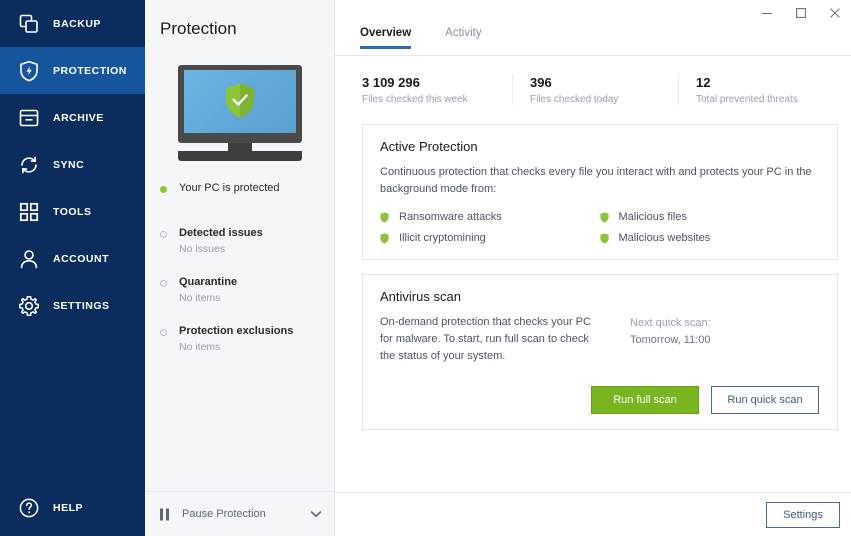 This screenshot has height=536, width=851. Describe the element at coordinates (709, 217) in the screenshot. I see `feature-item: Malicious files` at that location.